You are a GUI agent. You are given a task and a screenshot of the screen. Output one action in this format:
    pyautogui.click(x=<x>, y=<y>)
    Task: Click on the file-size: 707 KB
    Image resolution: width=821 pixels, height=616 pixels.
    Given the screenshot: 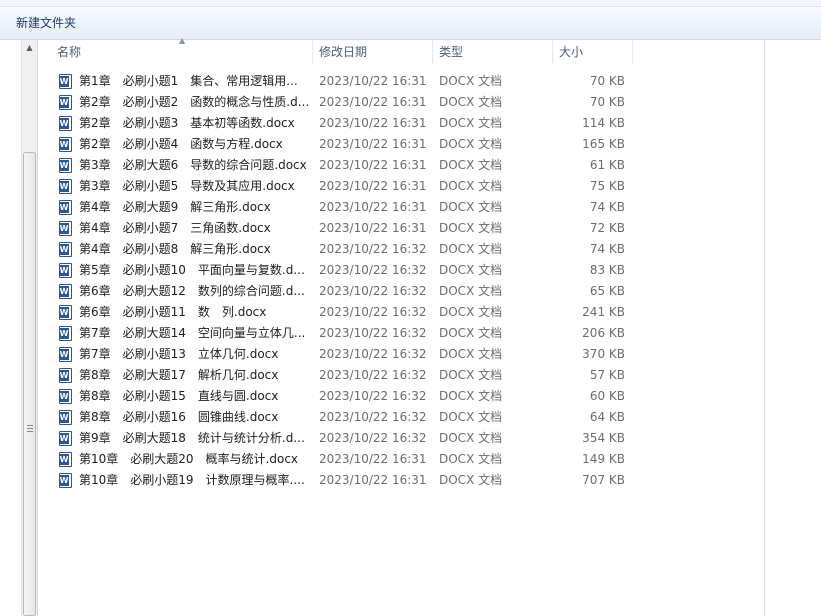 What is the action you would take?
    pyautogui.click(x=603, y=480)
    